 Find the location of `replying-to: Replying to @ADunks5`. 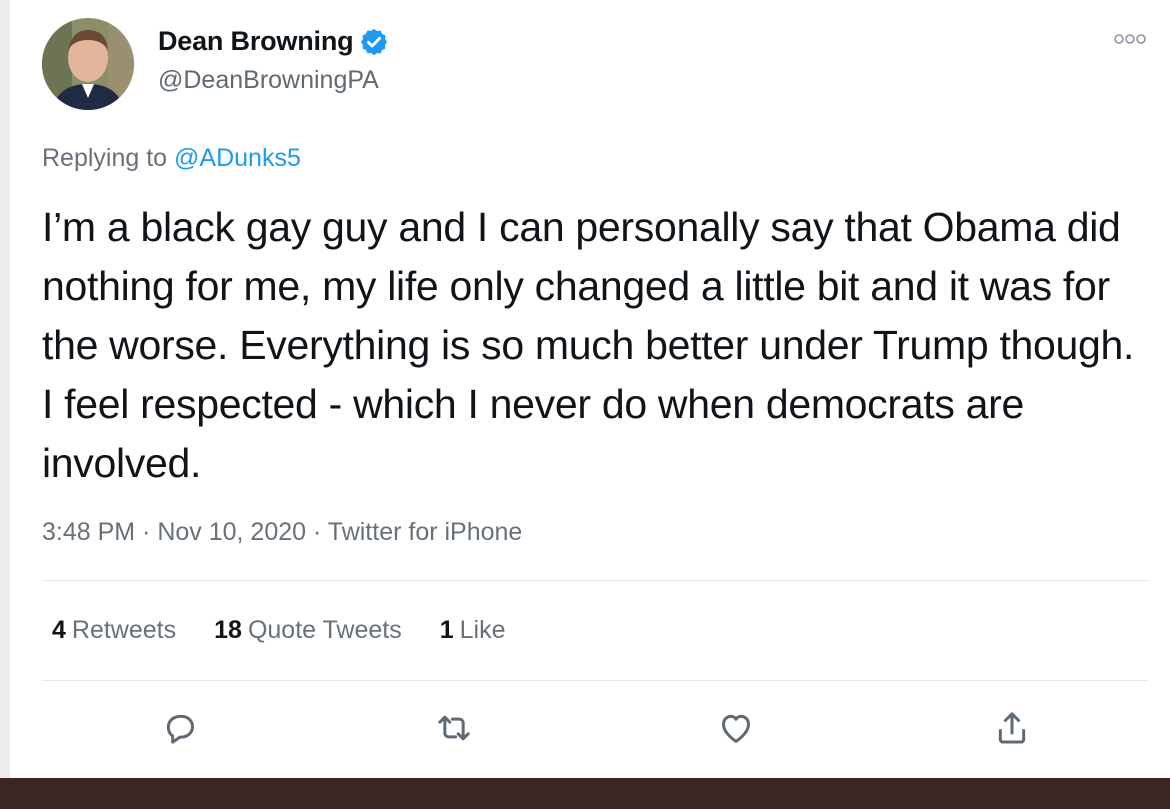

replying-to: Replying to @ADunks5 is located at coordinates (171, 158).